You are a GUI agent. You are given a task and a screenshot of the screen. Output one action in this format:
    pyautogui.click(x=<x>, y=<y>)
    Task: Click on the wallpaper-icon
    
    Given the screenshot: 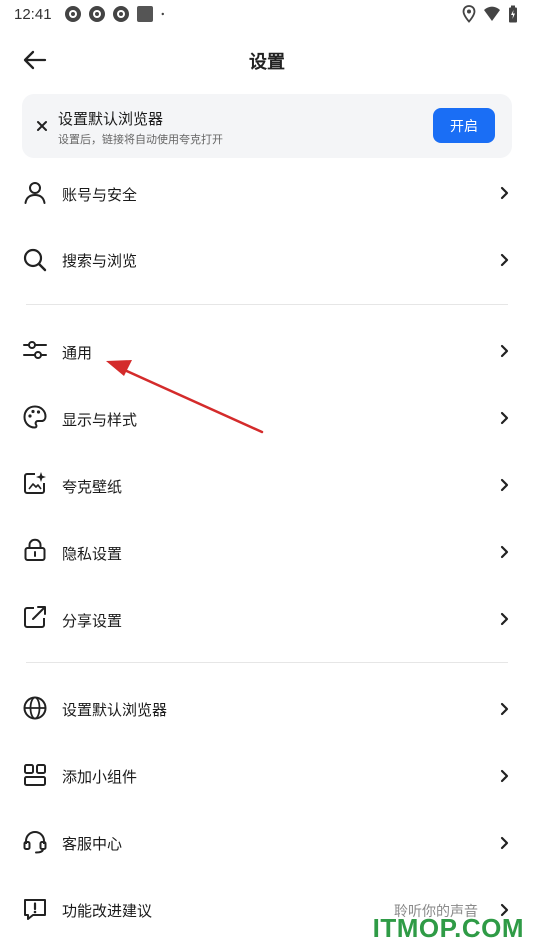 What is the action you would take?
    pyautogui.click(x=35, y=483)
    